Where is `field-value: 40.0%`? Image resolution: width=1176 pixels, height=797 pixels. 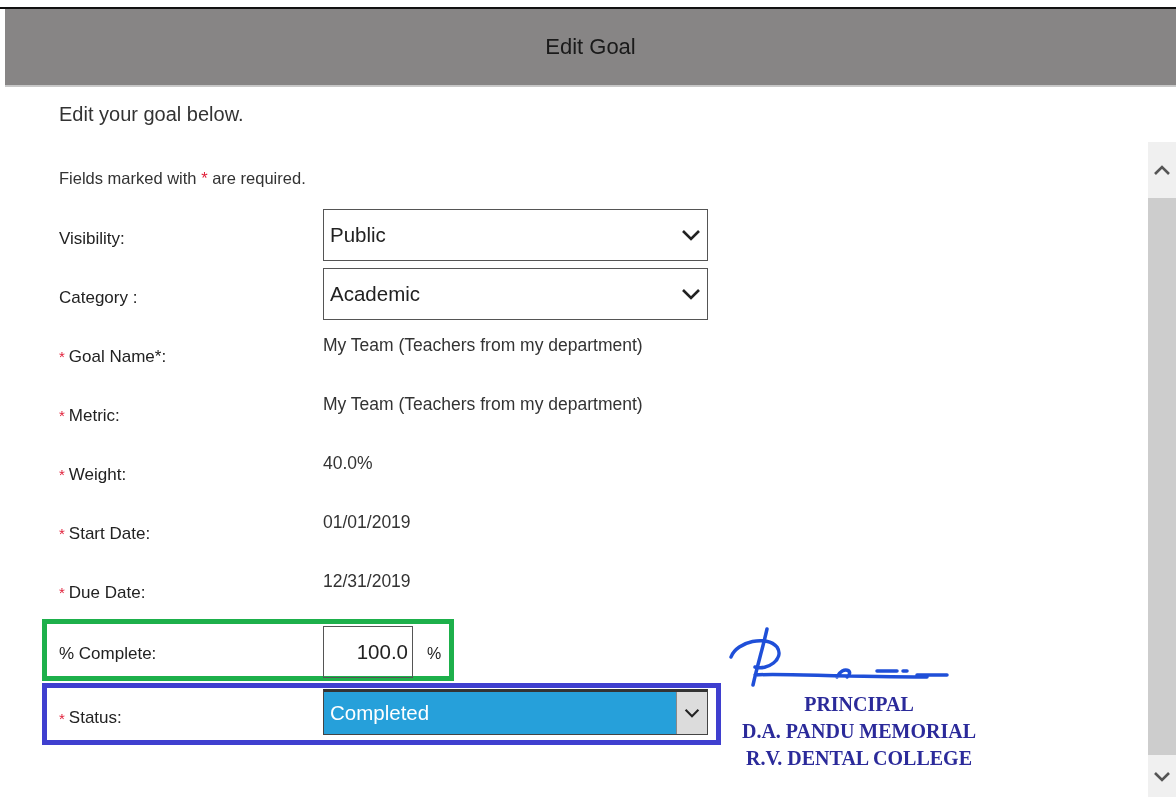
field-value: 40.0% is located at coordinates (348, 463).